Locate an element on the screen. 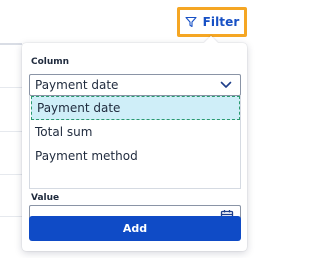 Image resolution: width=320 pixels, height=258 pixels. filter-button: Filter is located at coordinates (212, 22).